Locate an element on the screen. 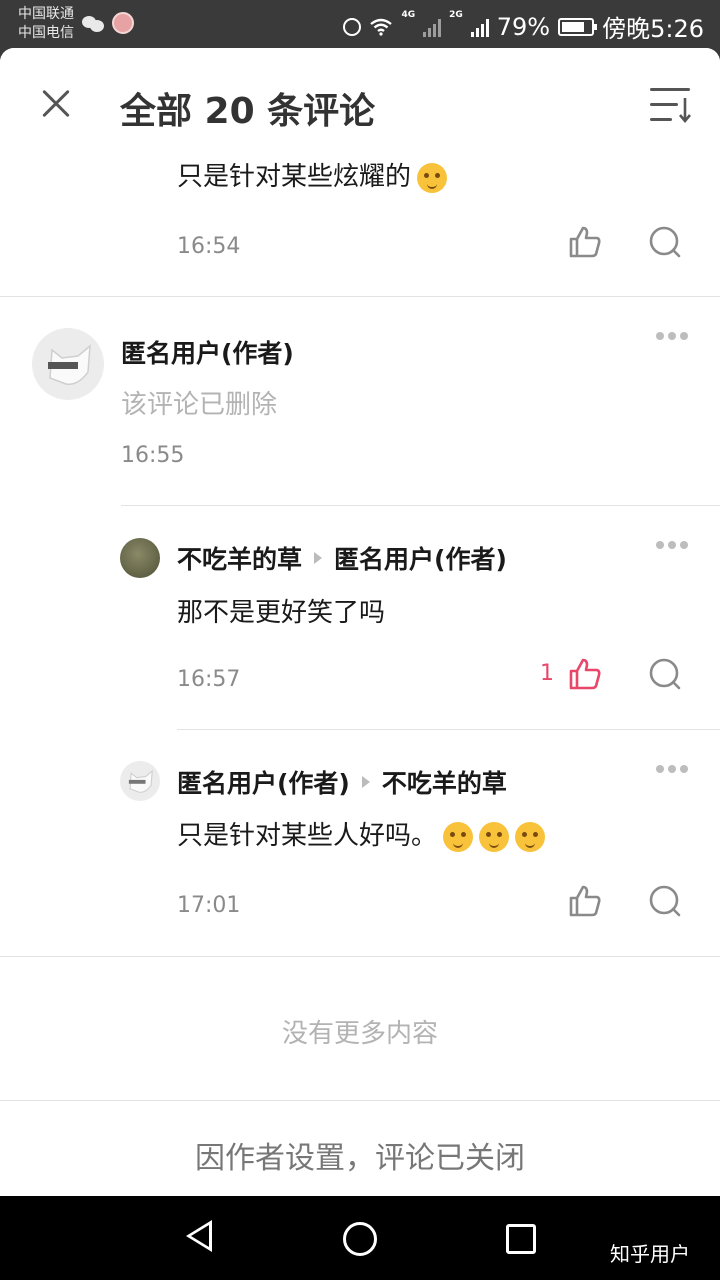 Image resolution: width=720 pixels, height=1280 pixels. deleted-comment-text: 该评论已删除 is located at coordinates (199, 405).